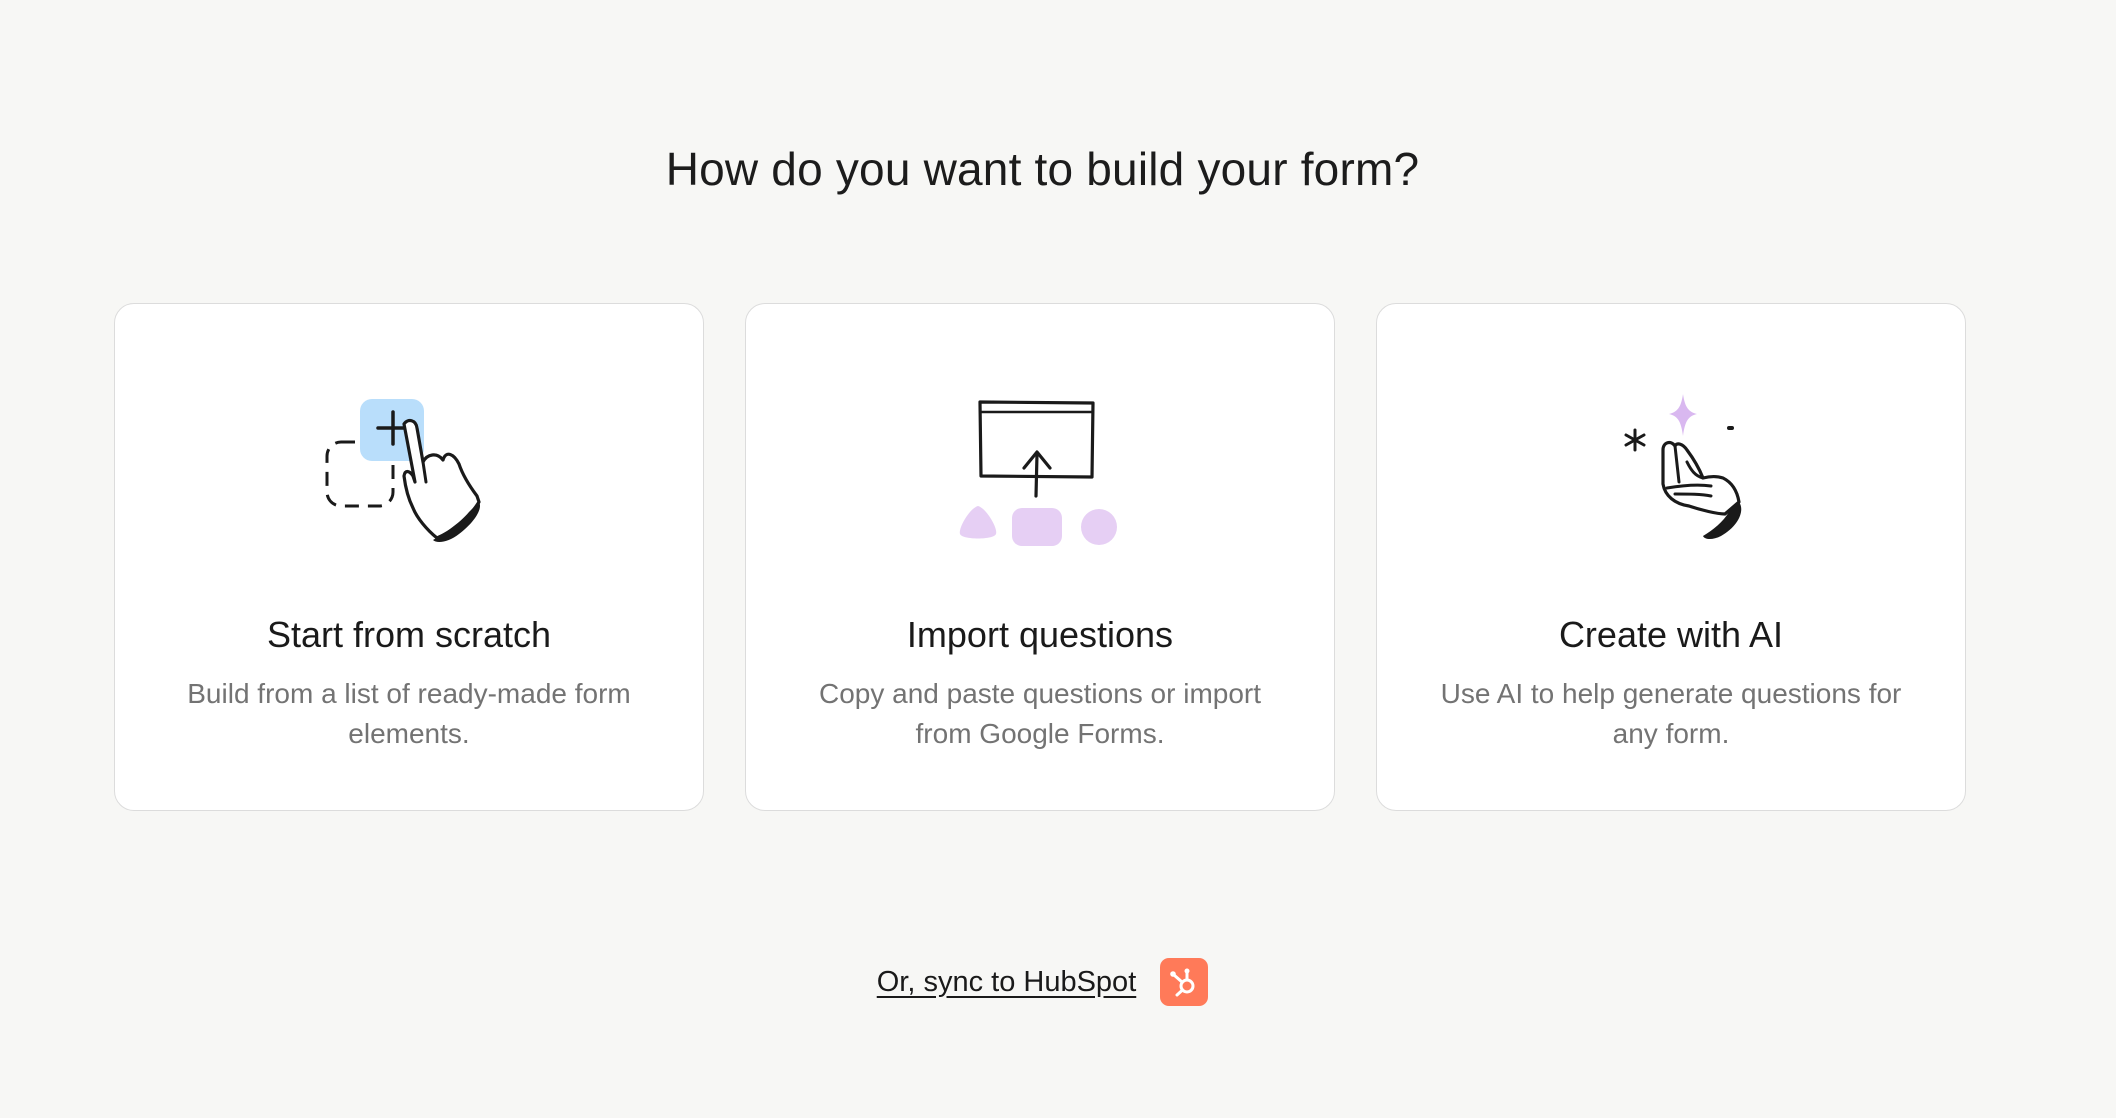 This screenshot has height=1118, width=2116. What do you see at coordinates (1671, 634) in the screenshot?
I see `card-title: Create with AI` at bounding box center [1671, 634].